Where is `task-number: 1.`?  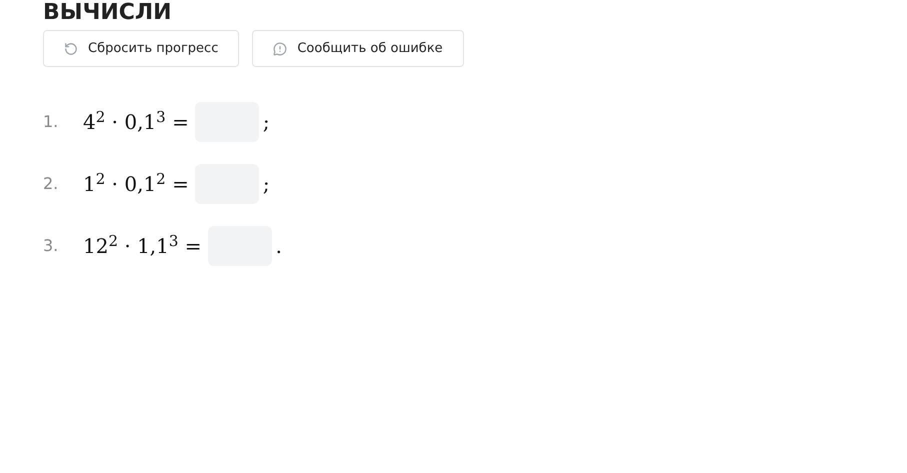
task-number: 1. is located at coordinates (51, 122).